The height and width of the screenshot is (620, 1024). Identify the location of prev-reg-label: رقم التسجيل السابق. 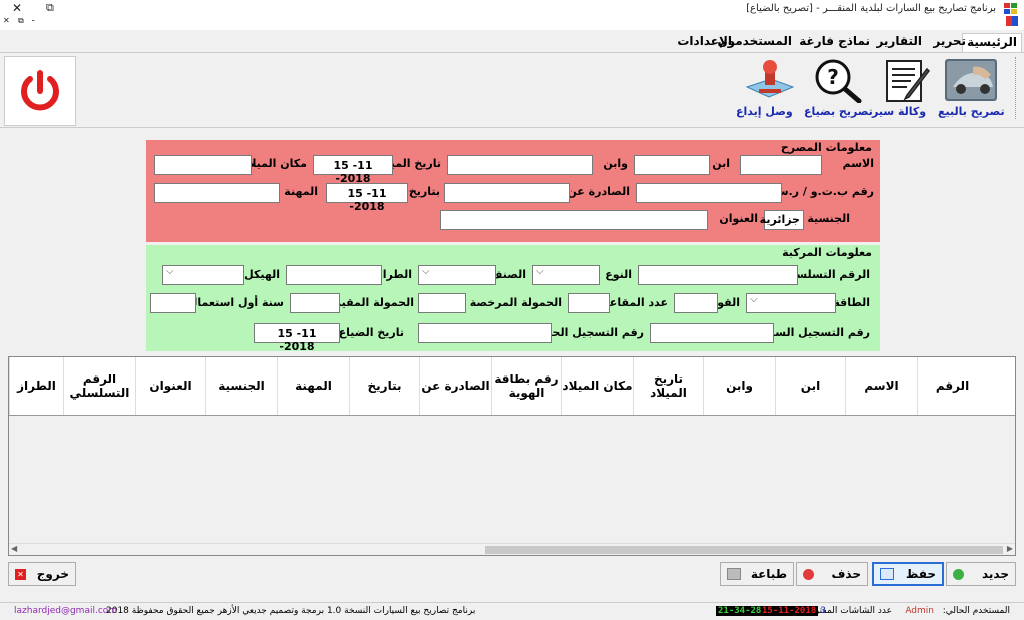
(813, 332).